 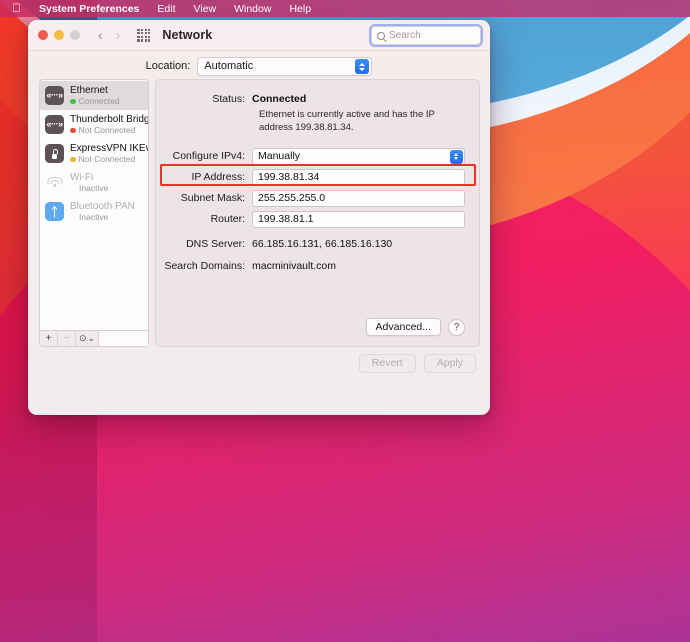 I want to click on router-row: Router: 199.38.81.1, so click(x=314, y=219).